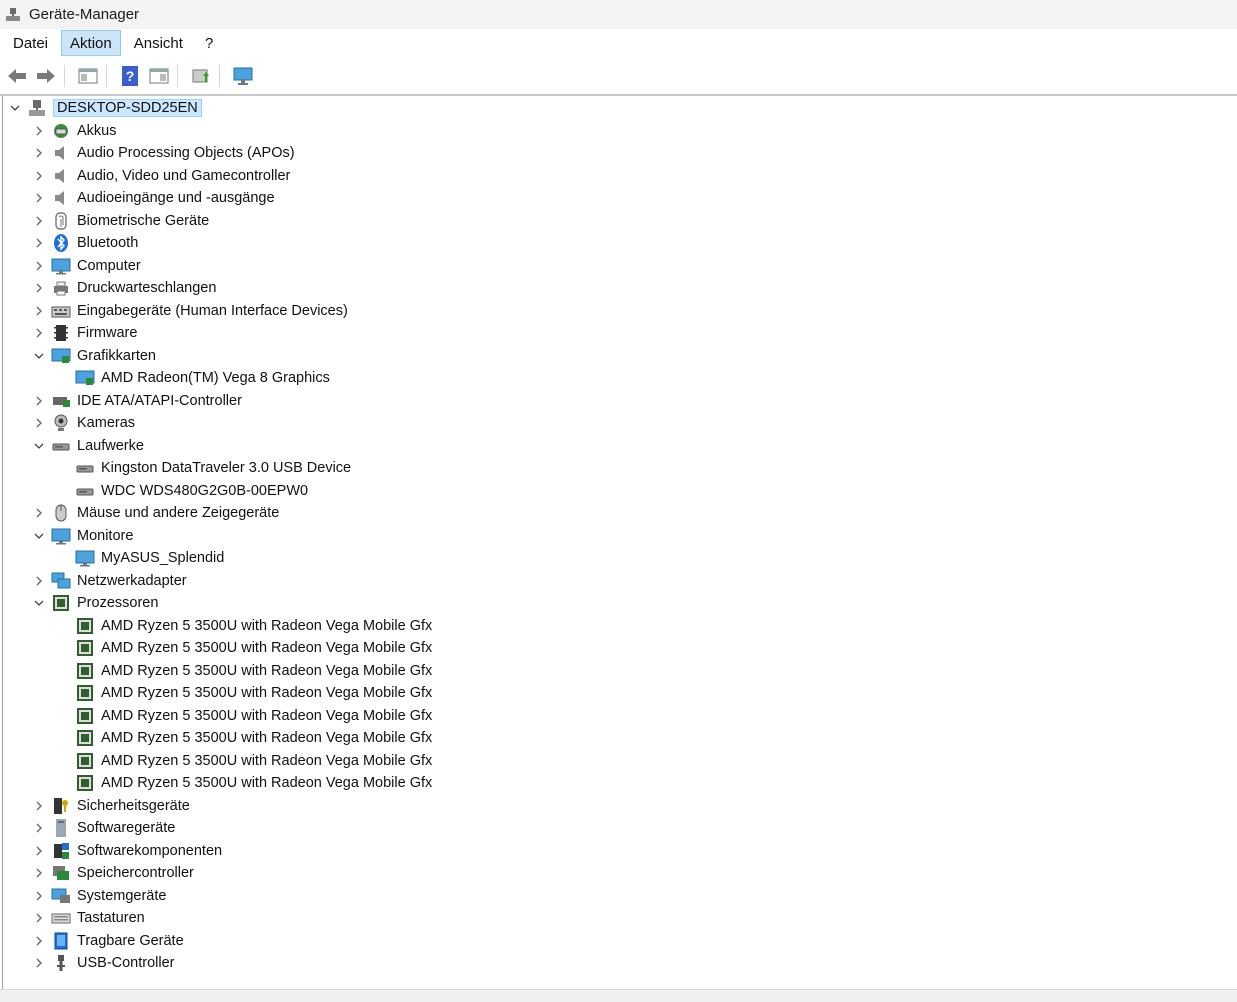  Describe the element at coordinates (83, 536) in the screenshot. I see `tree-category-node: Monitore` at that location.